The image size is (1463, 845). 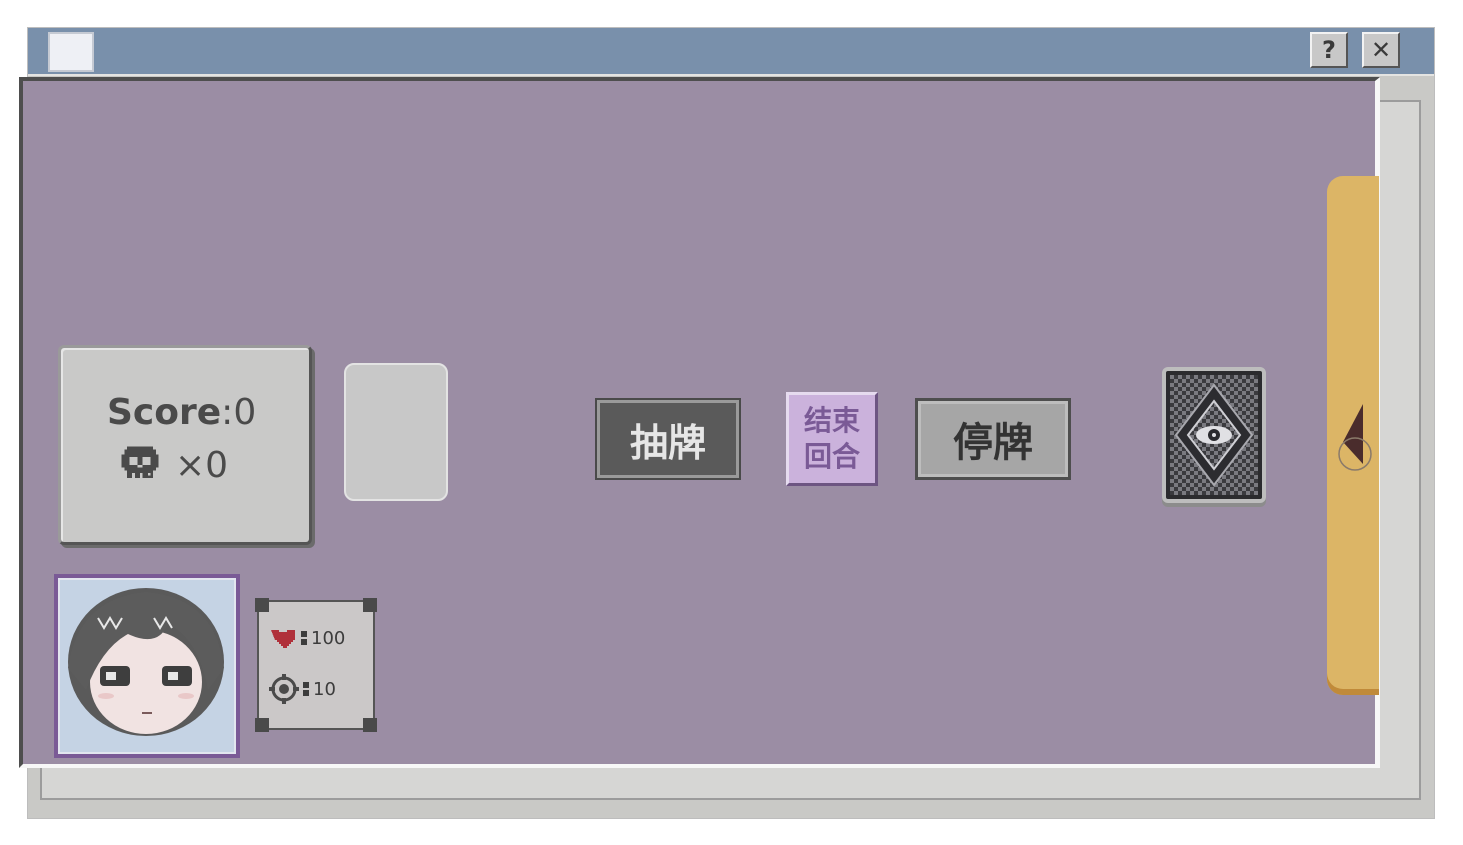 I want to click on arrow-left-icon, so click(x=1355, y=437).